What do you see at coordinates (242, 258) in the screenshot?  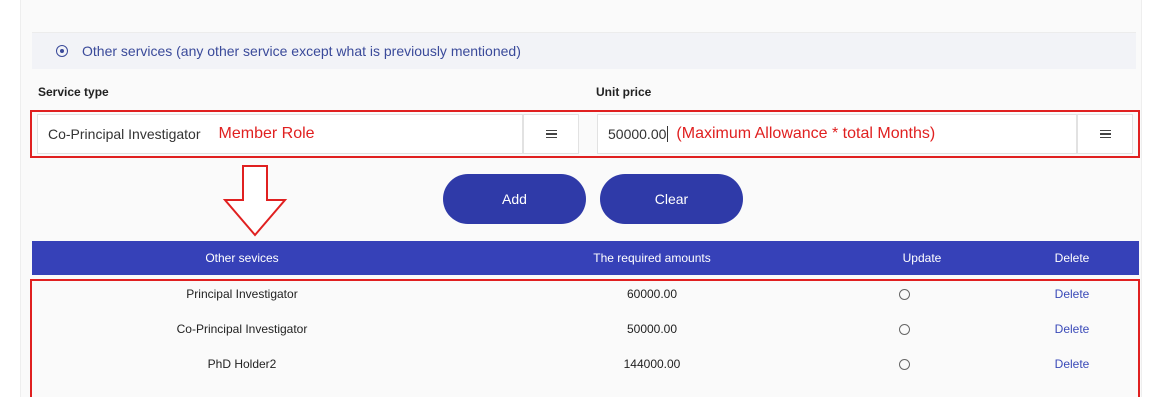 I see `header-other-services: Other sevices` at bounding box center [242, 258].